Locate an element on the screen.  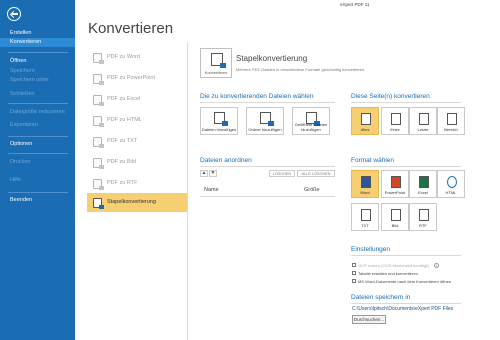
ocr-checkbox is located at coordinates (354, 265).